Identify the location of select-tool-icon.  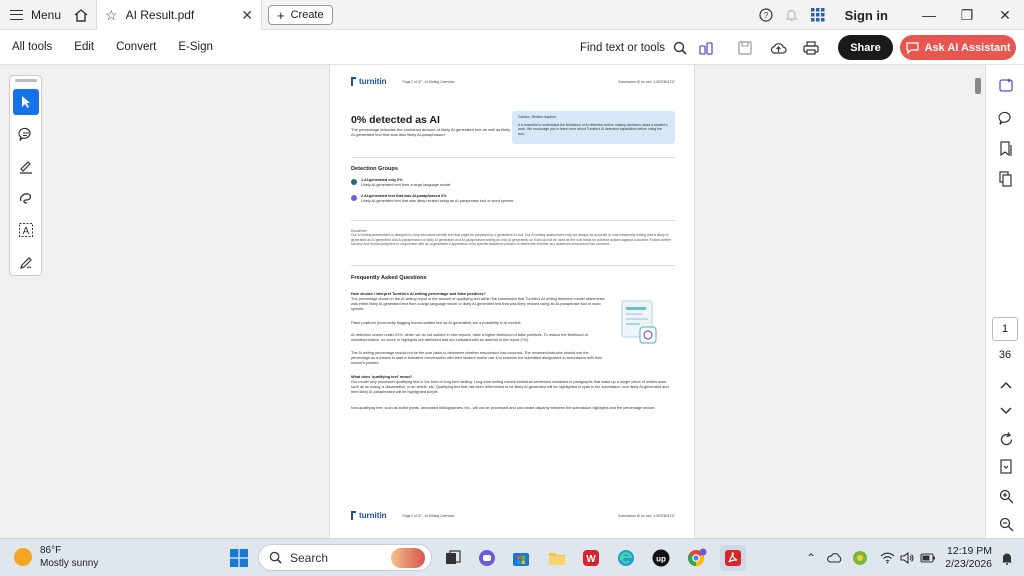
(26, 102).